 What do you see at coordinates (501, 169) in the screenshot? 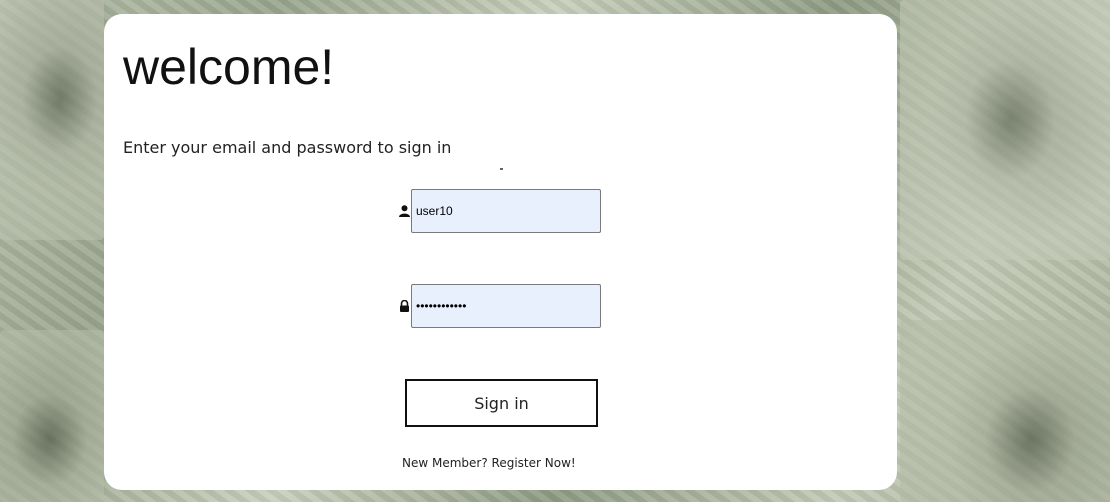
I see `stray-mark` at bounding box center [501, 169].